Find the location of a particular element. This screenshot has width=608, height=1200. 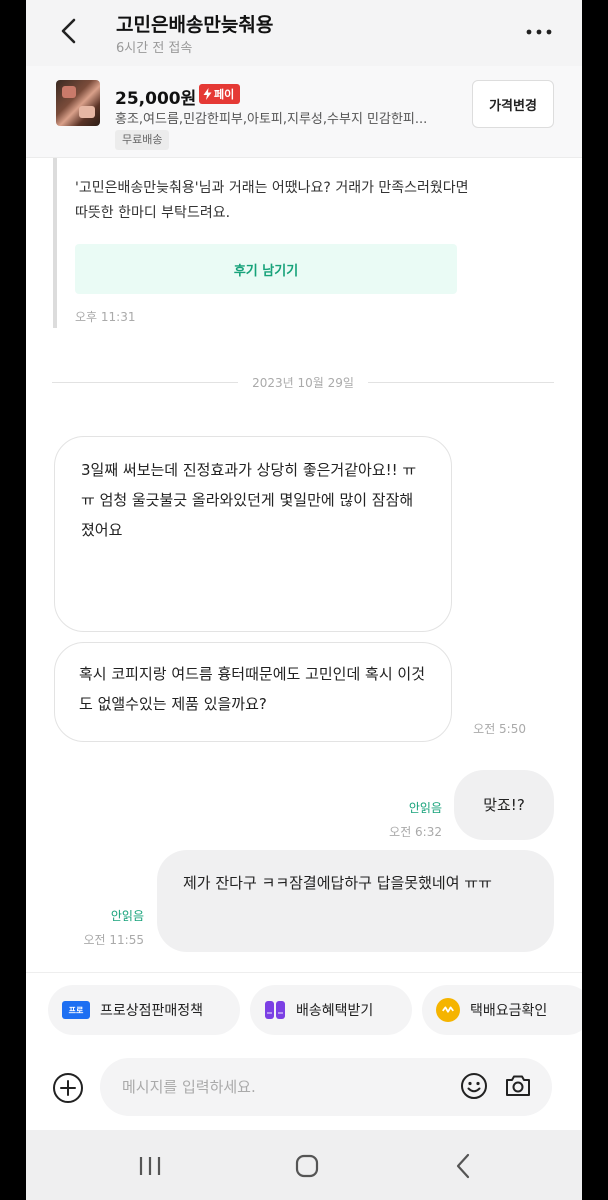

more-options-icon is located at coordinates (539, 32).